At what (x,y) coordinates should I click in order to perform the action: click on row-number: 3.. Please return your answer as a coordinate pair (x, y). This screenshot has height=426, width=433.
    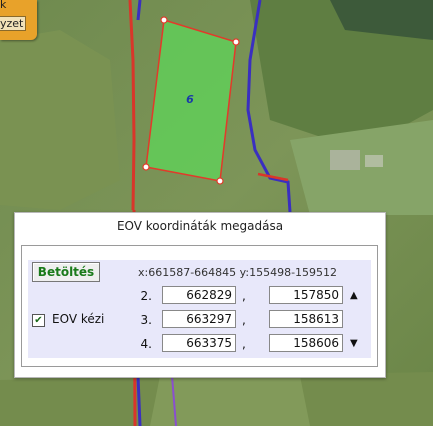
    Looking at the image, I should click on (146, 320).